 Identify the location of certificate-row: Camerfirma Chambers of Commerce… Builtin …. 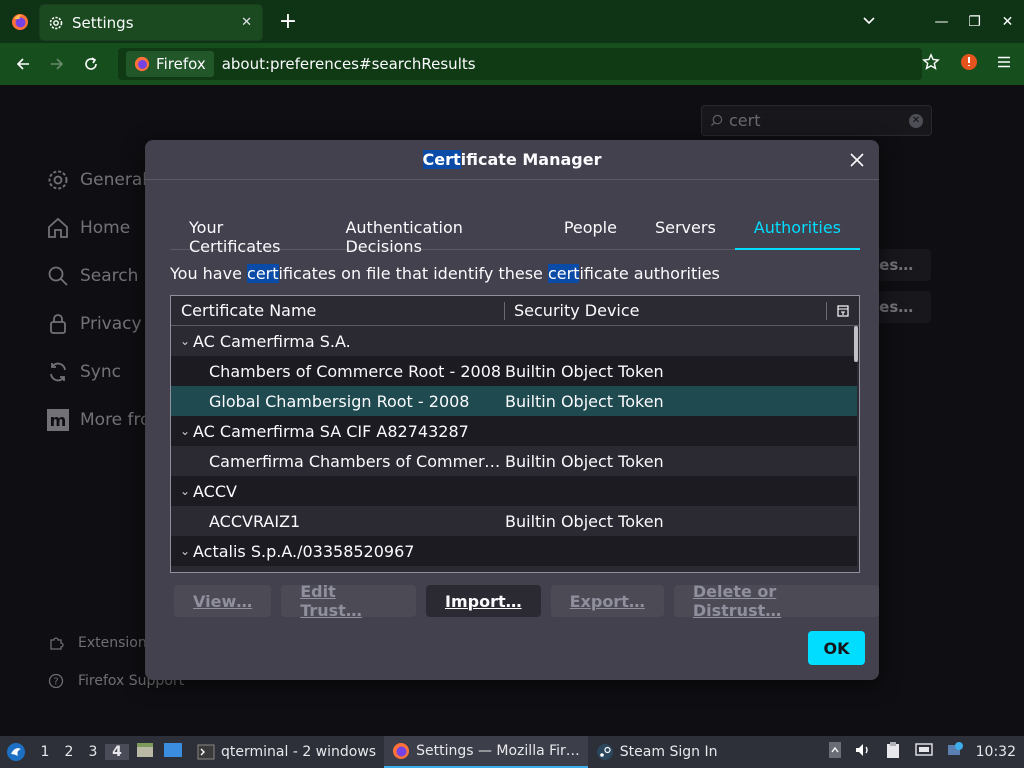
(514, 461).